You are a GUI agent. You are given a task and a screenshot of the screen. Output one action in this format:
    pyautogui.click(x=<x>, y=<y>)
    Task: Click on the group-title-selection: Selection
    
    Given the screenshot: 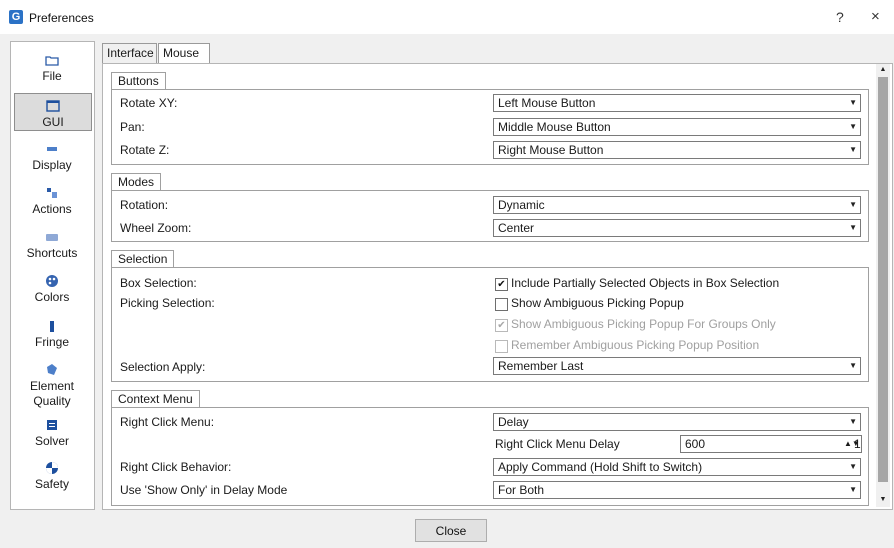 What is the action you would take?
    pyautogui.click(x=143, y=259)
    